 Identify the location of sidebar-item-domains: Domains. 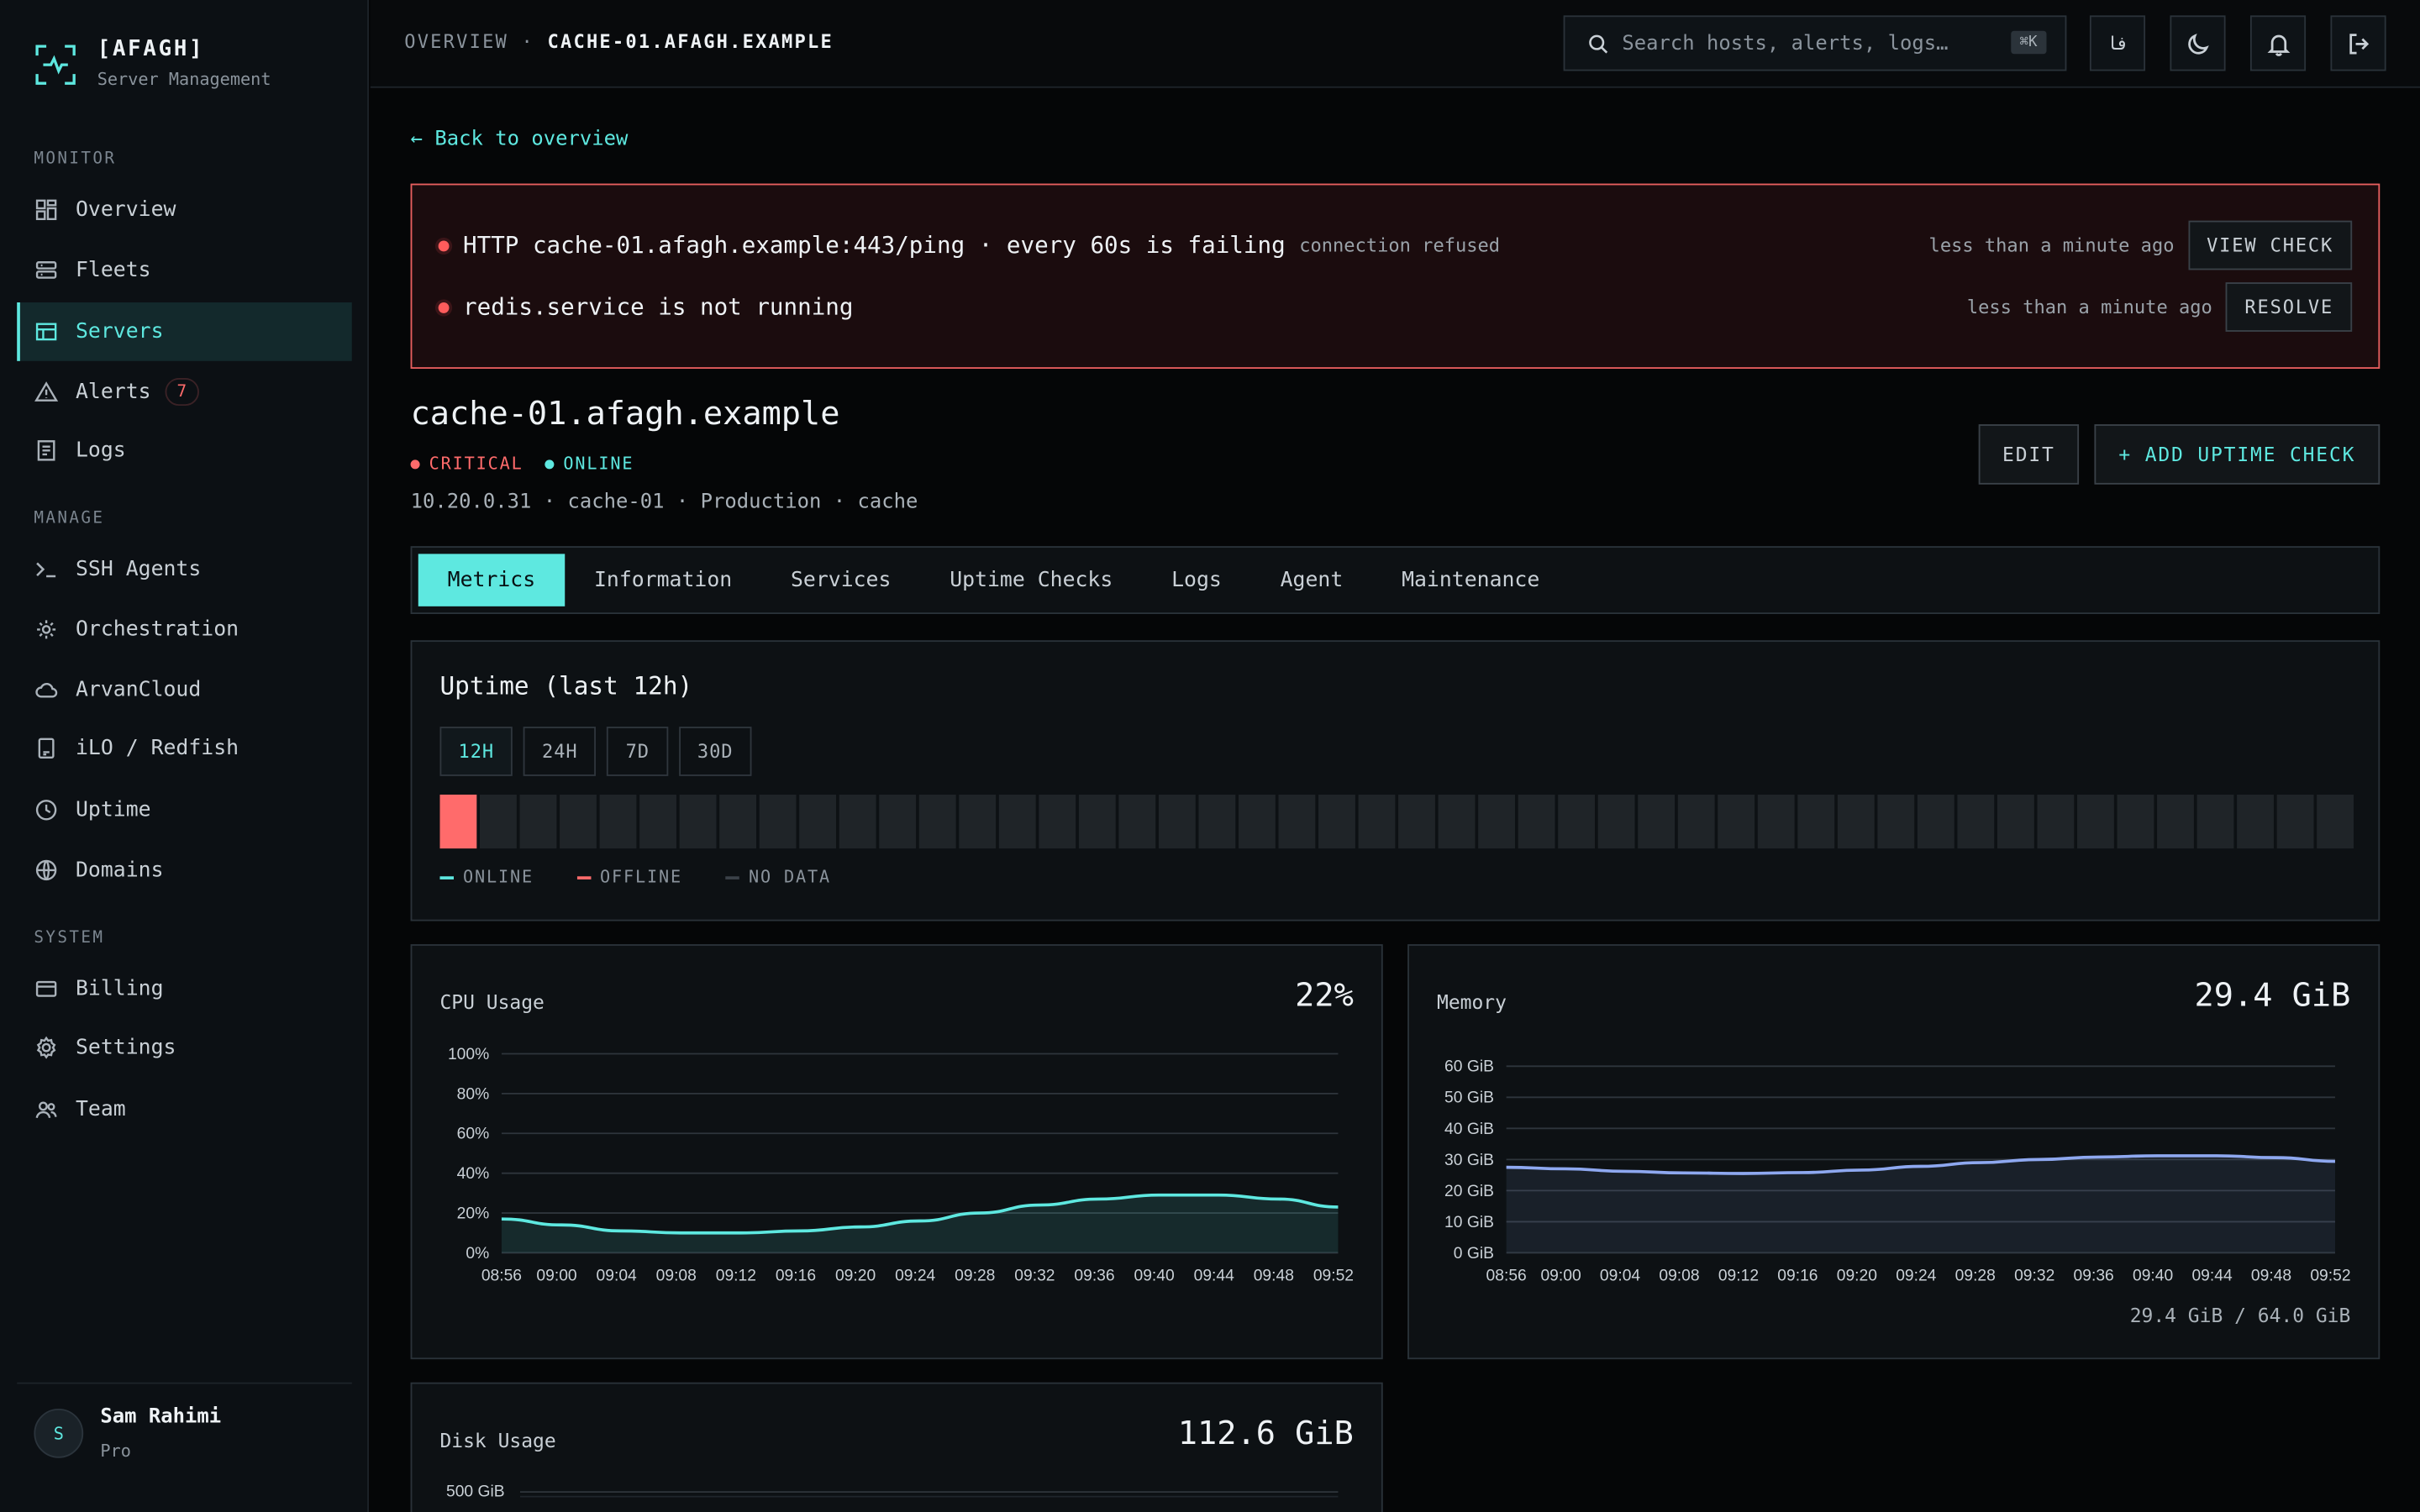
(184, 870).